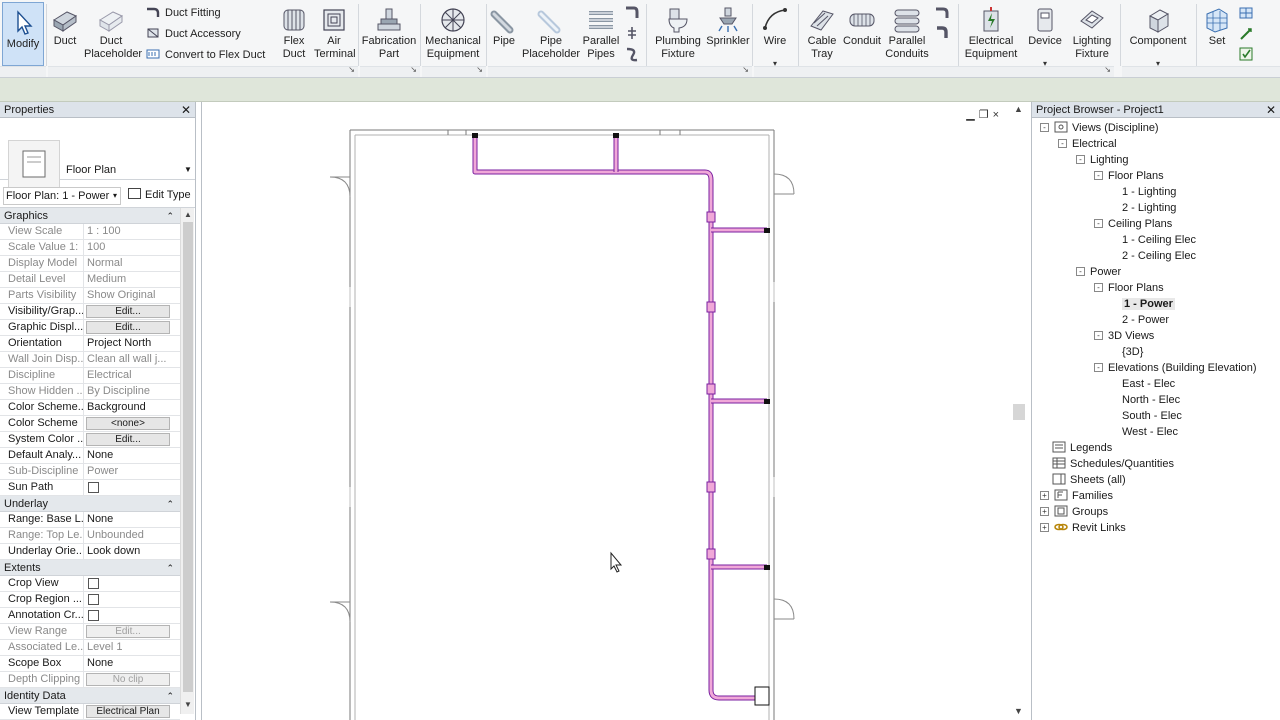 The width and height of the screenshot is (1280, 720). I want to click on tree-item: 1 - Lighting, so click(1149, 192).